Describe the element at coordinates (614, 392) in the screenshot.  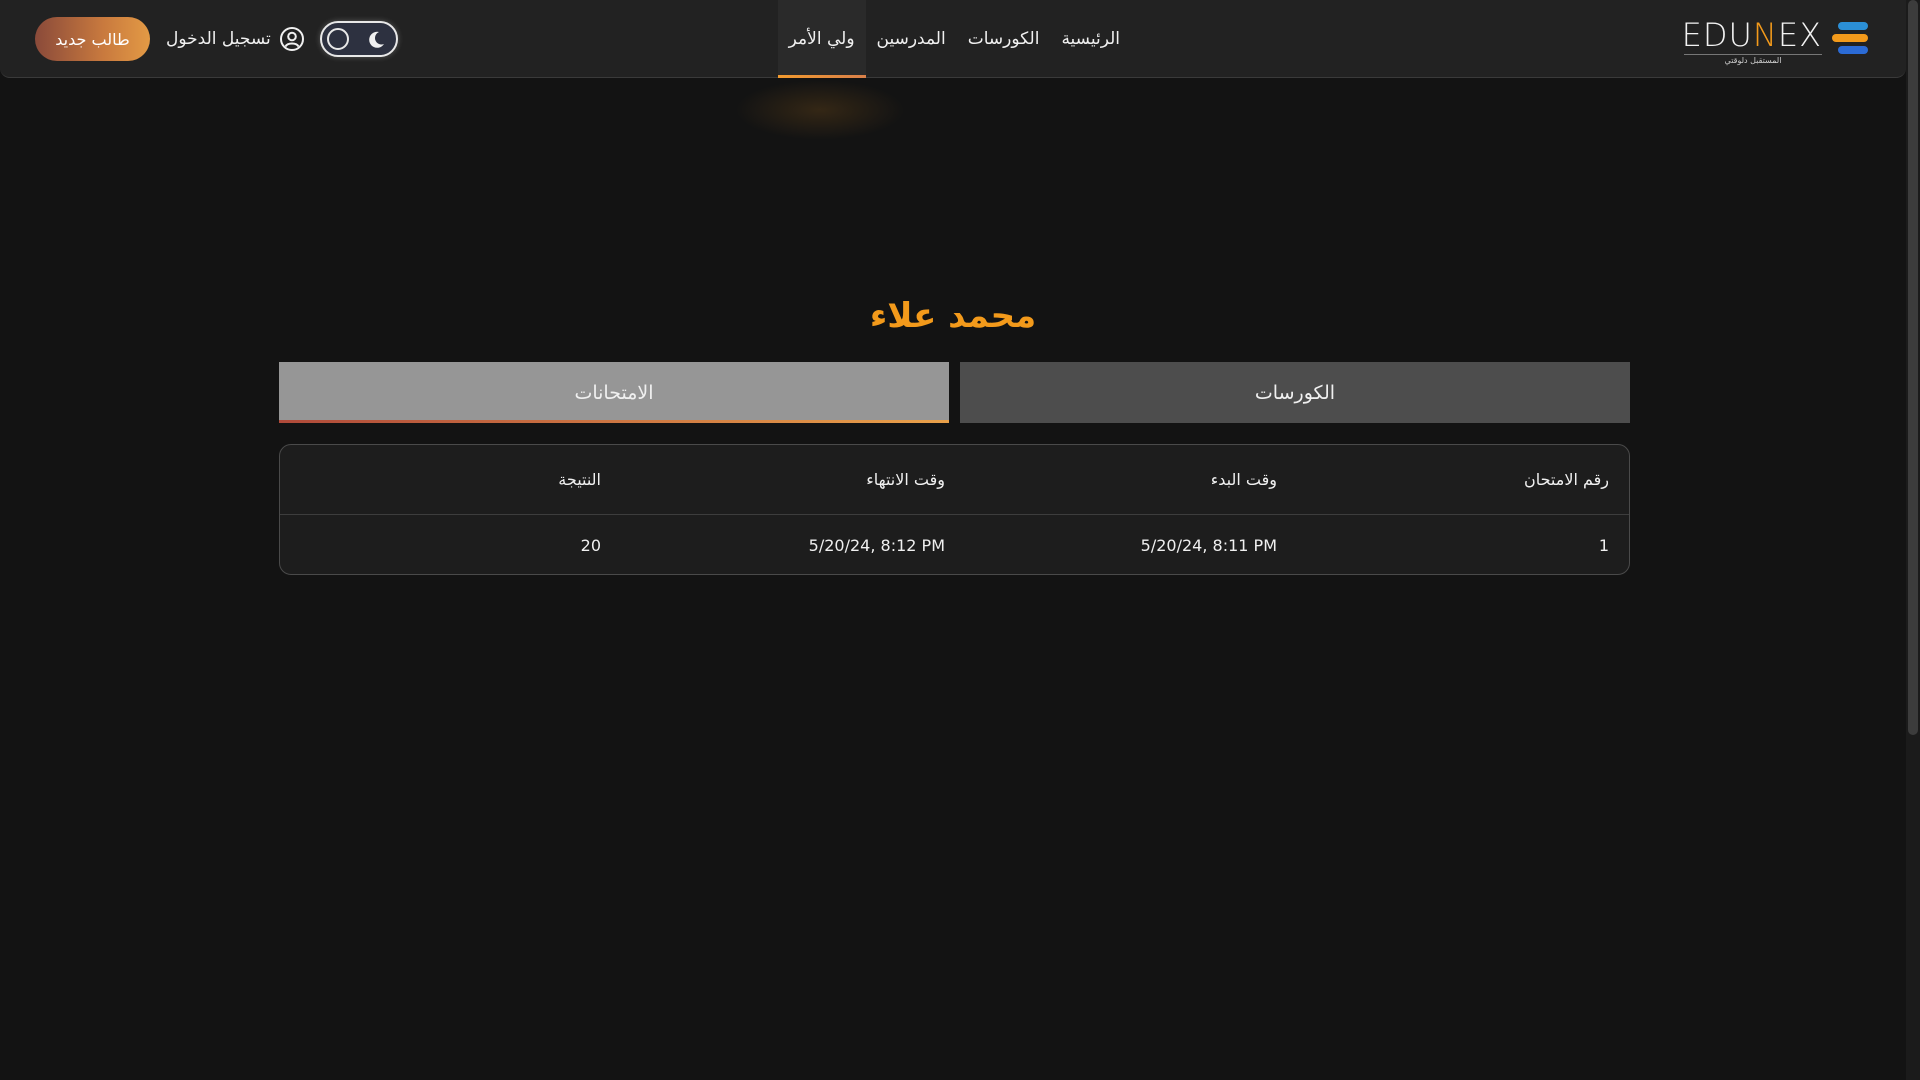
I see `tab-exams: الامتحانات` at that location.